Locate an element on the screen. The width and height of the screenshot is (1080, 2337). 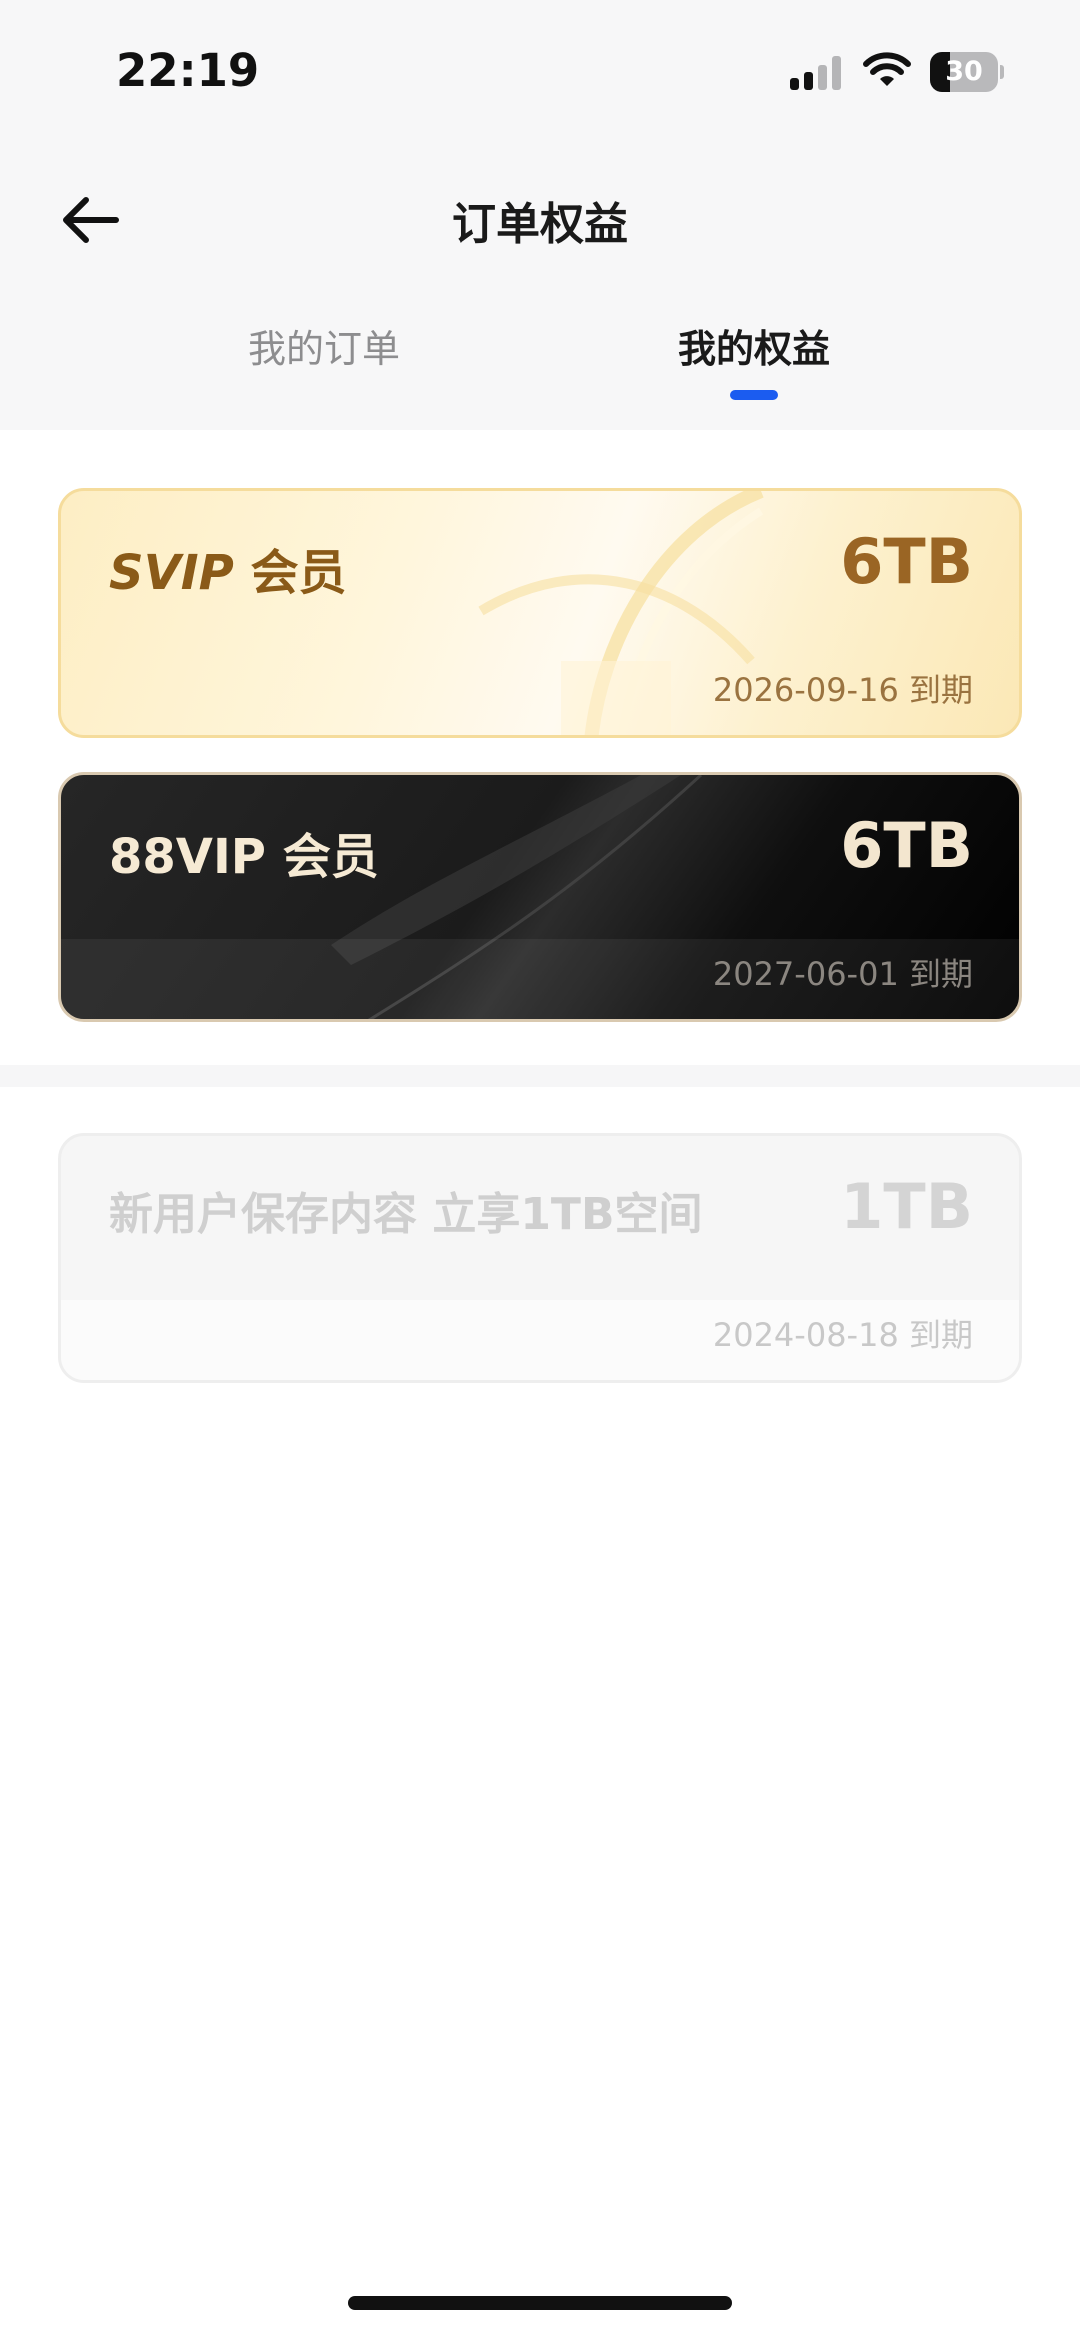
status-time: 22:19 is located at coordinates (188, 70).